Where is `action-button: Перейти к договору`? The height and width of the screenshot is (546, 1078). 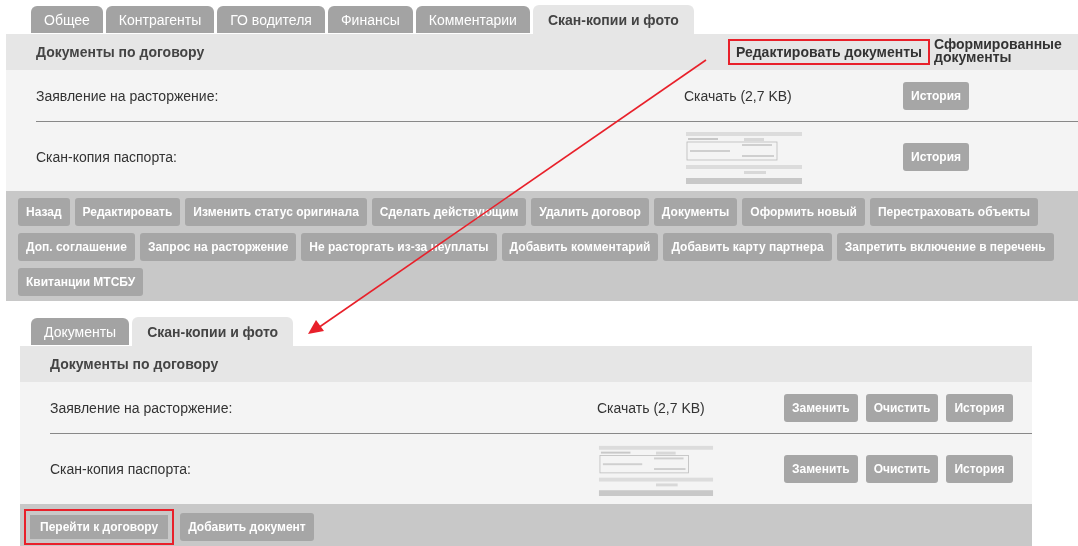 action-button: Перейти к договору is located at coordinates (99, 527).